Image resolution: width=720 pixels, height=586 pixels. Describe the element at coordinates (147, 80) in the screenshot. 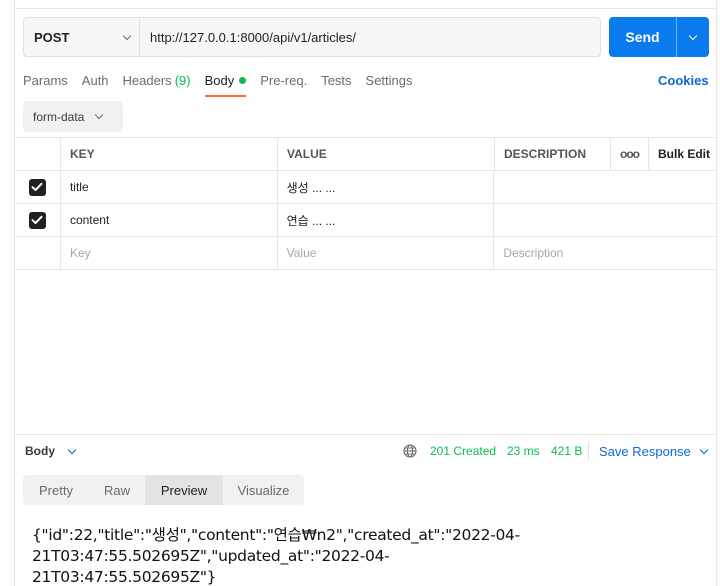

I see `tab-headers-label: Headers` at that location.